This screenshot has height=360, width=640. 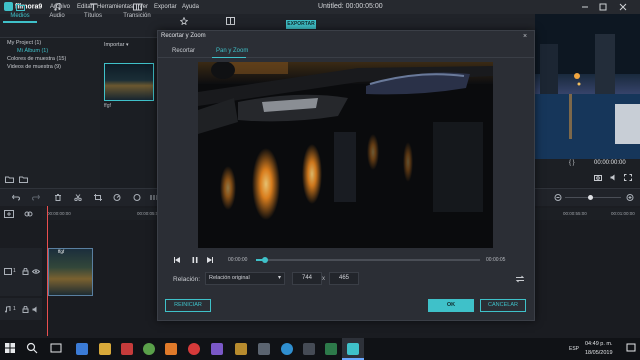 What do you see at coordinates (183, 51) in the screenshot?
I see `tab-recortar: Recortar` at bounding box center [183, 51].